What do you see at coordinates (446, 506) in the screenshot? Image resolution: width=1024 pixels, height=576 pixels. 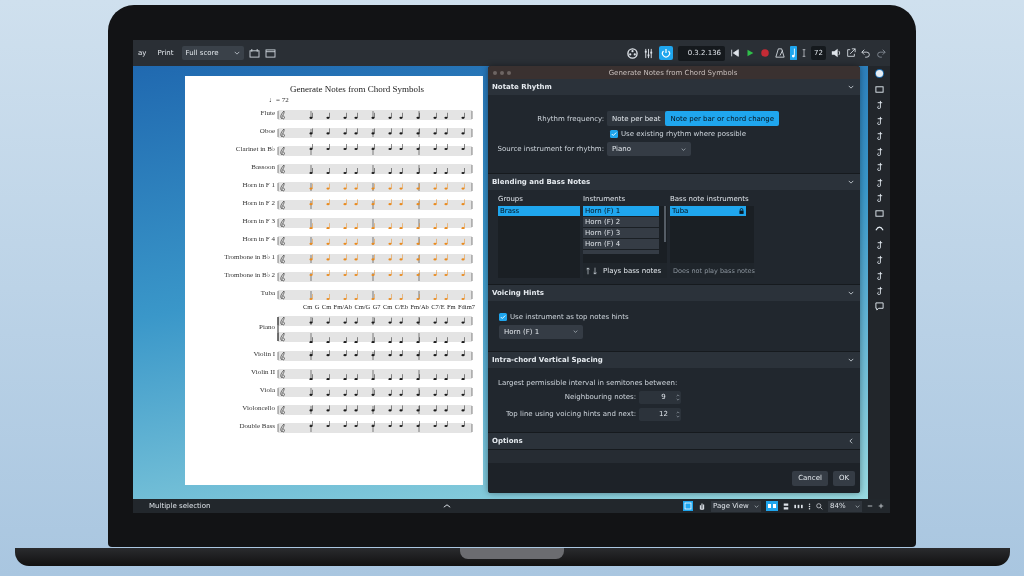 I see `caret-up-icon` at bounding box center [446, 506].